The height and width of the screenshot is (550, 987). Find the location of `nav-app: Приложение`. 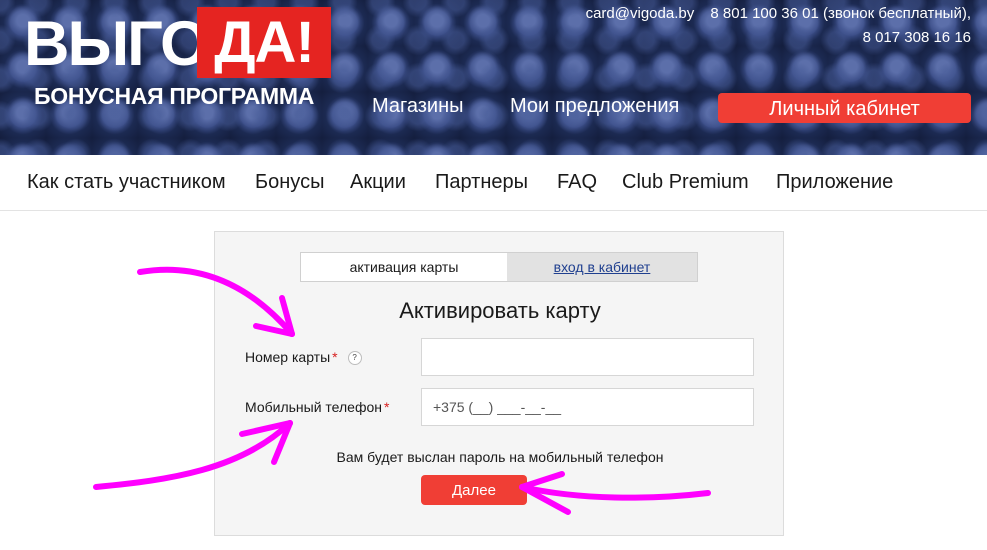

nav-app: Приложение is located at coordinates (834, 182).